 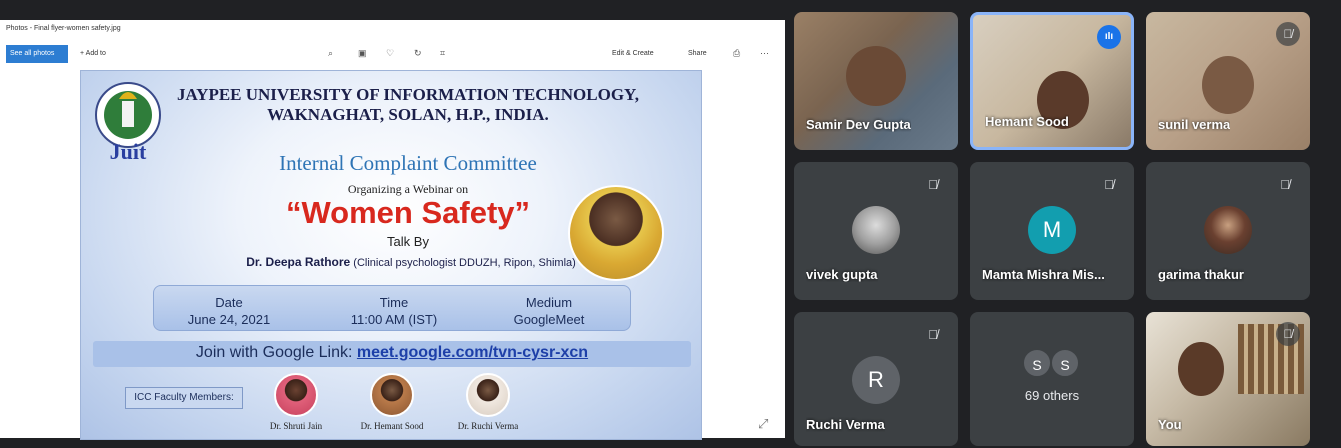 What do you see at coordinates (128, 151) in the screenshot?
I see `logo-text: Juit` at bounding box center [128, 151].